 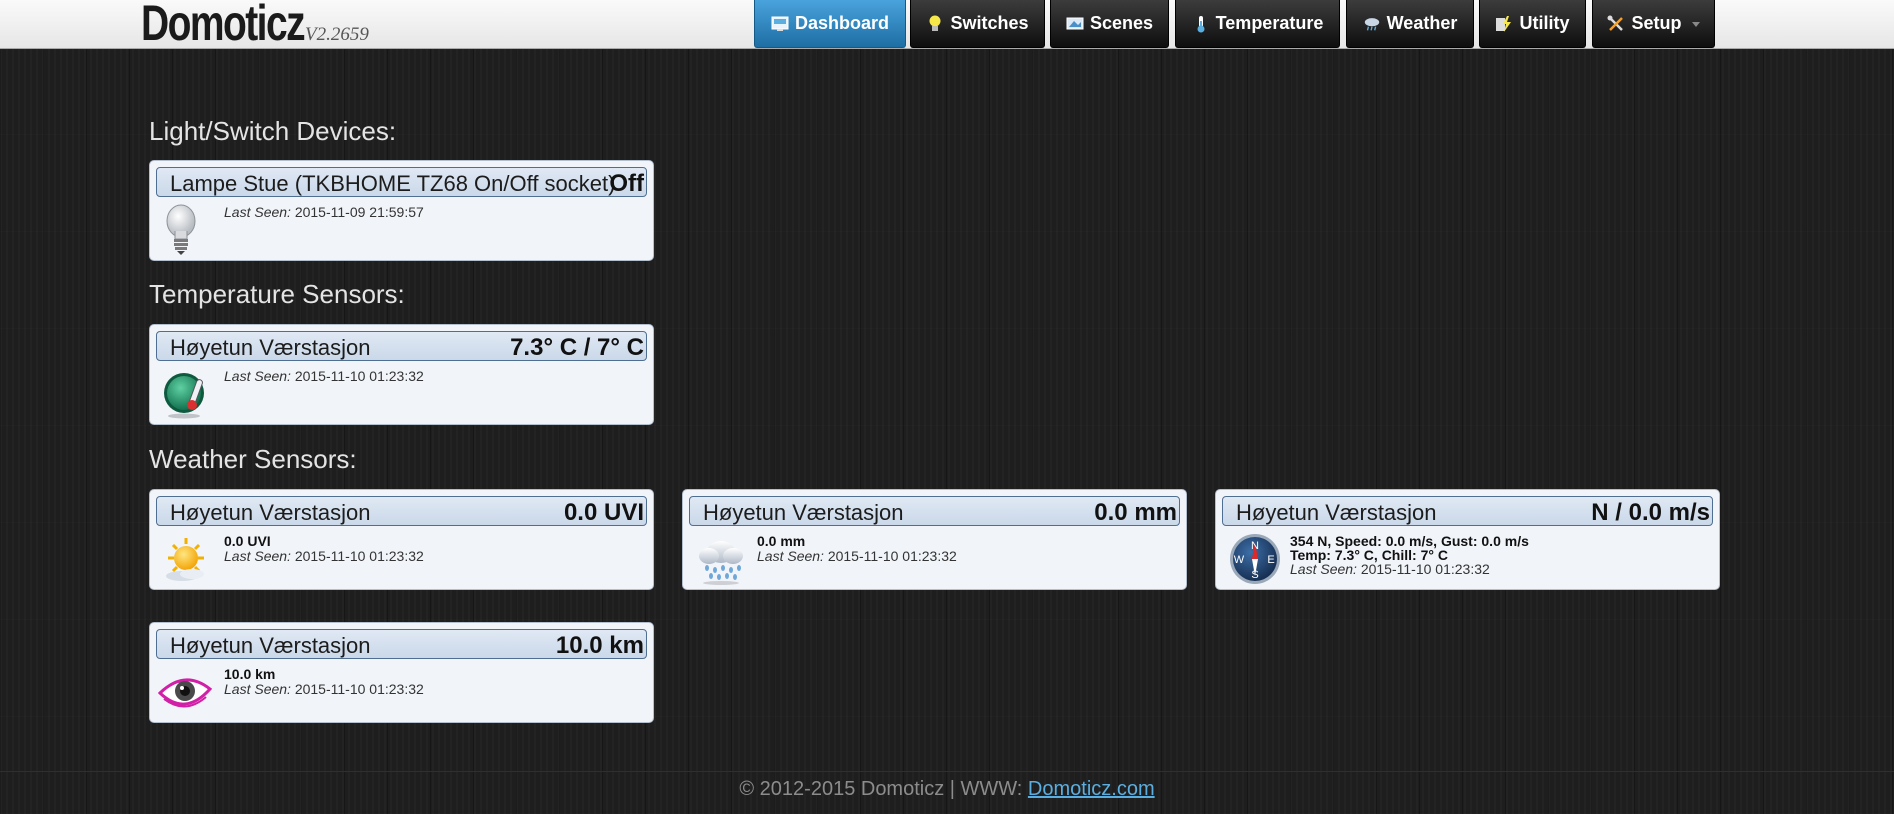 I want to click on device-value: 7.3° C / 7° C, so click(x=577, y=347).